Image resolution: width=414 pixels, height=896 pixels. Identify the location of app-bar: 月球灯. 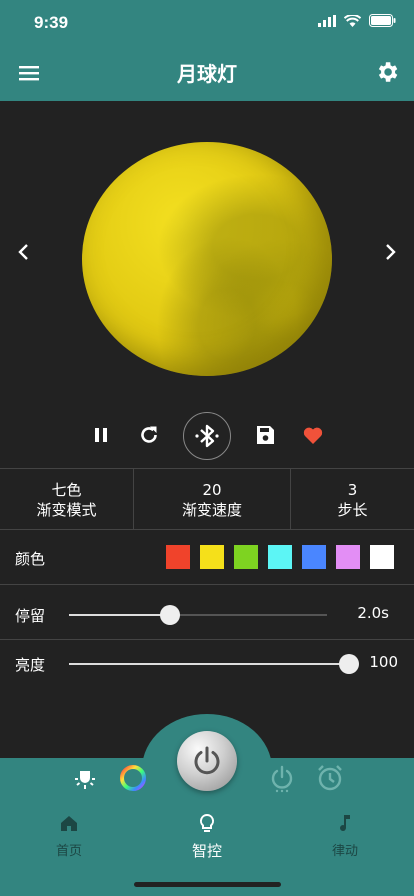
(207, 72).